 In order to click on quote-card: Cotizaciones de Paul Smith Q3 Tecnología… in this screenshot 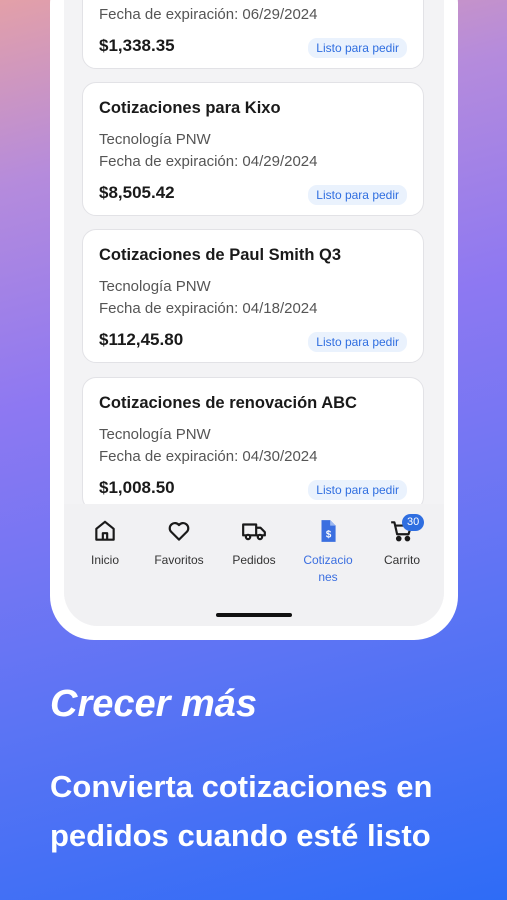, I will do `click(253, 296)`.